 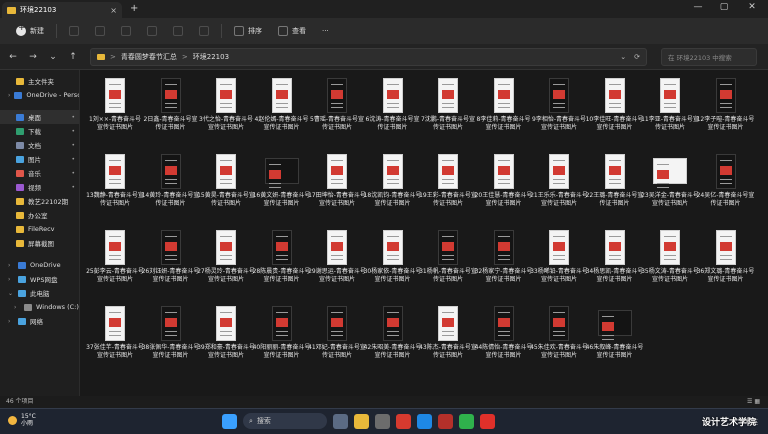 What do you see at coordinates (337, 337) in the screenshot?
I see `file-item: 41邓妃-青春奋斗号宣传证书图片` at bounding box center [337, 337].